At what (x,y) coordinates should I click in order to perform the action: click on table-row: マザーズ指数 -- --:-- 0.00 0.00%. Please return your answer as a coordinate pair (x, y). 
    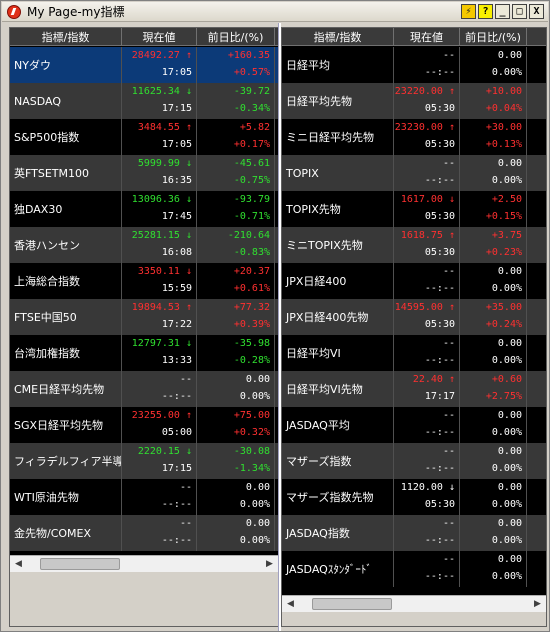
    Looking at the image, I should click on (414, 461).